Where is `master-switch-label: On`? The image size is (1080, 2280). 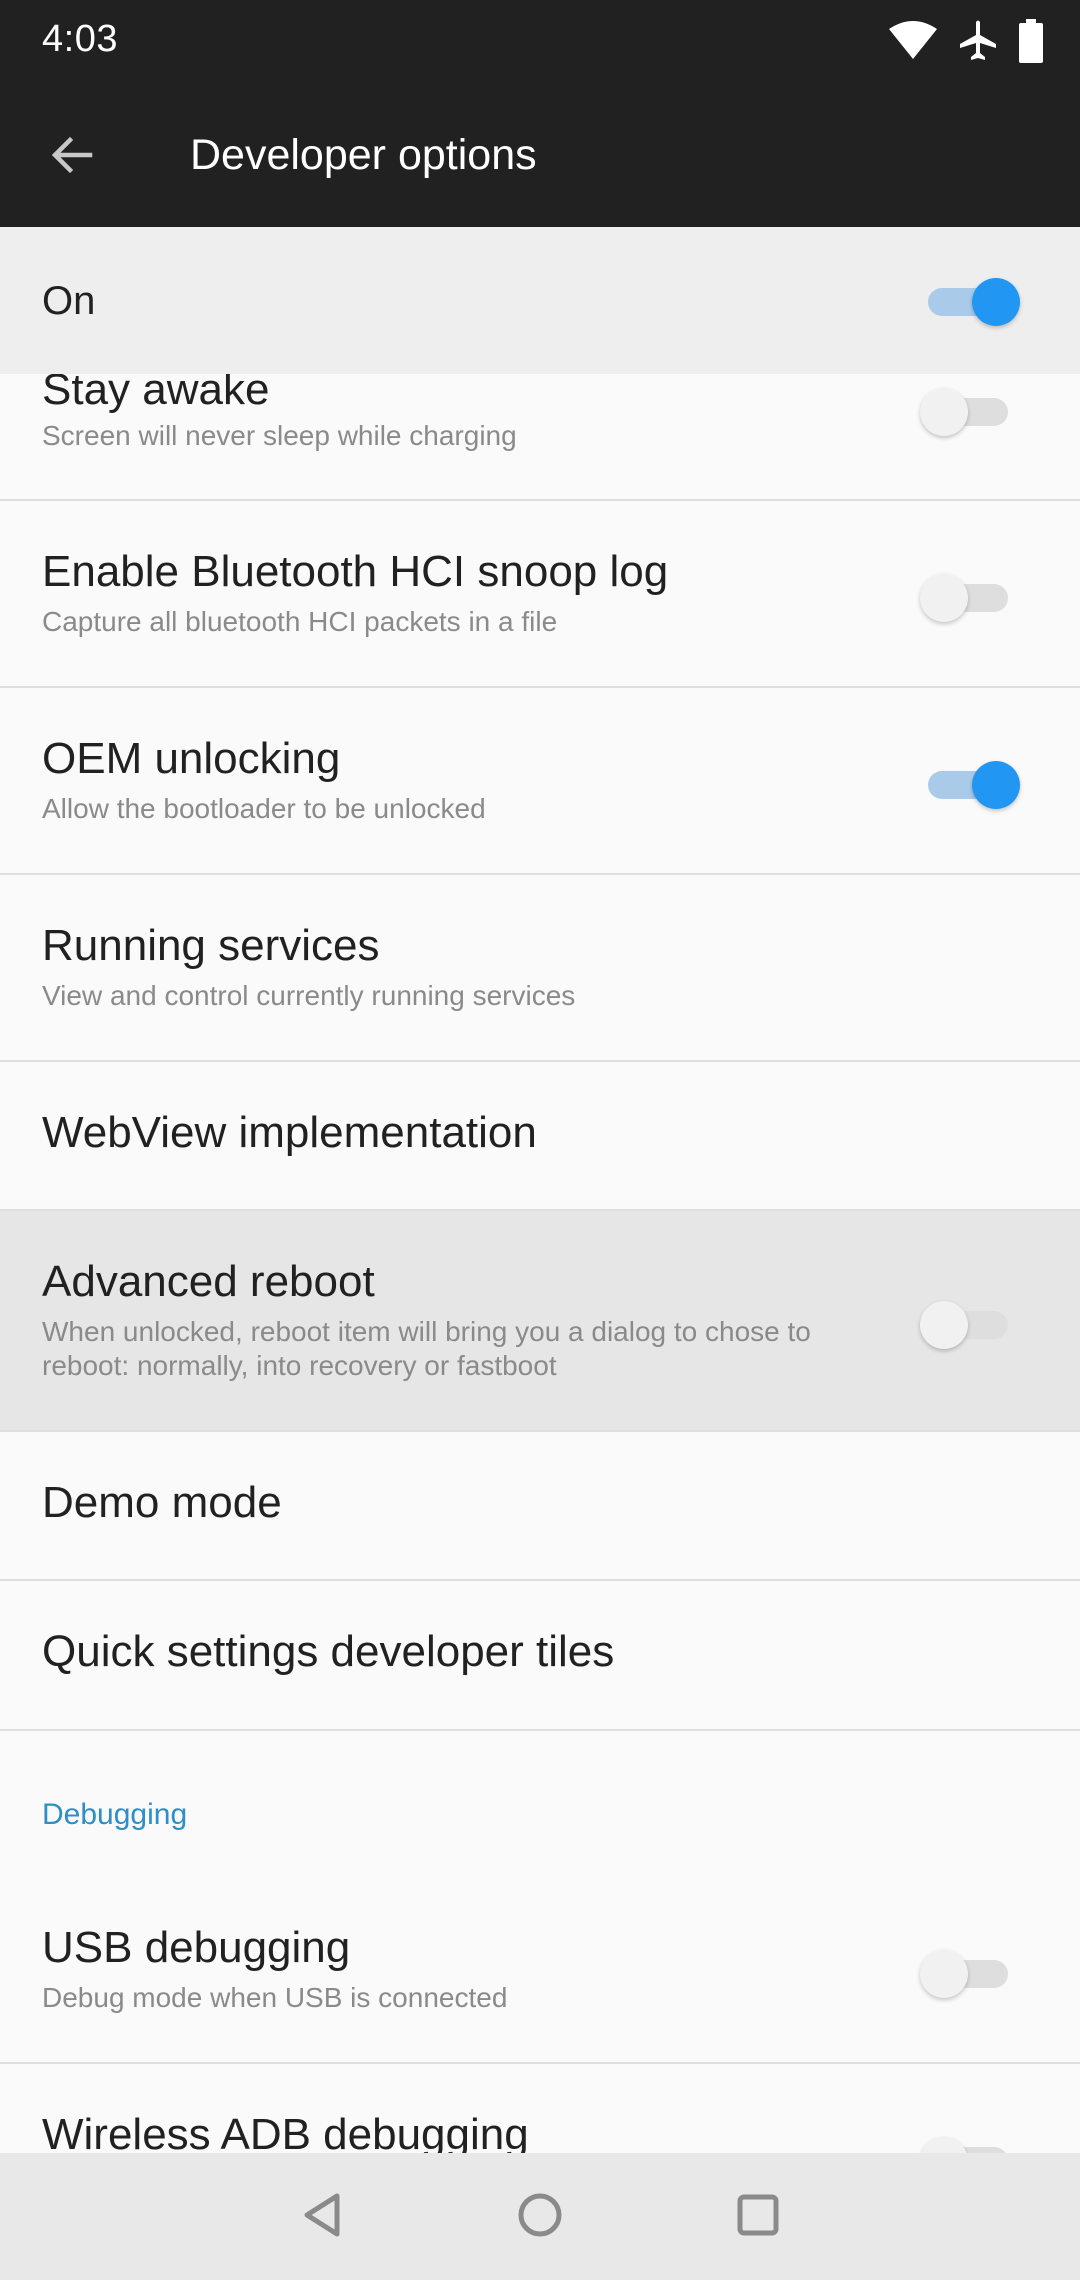 master-switch-label: On is located at coordinates (69, 301).